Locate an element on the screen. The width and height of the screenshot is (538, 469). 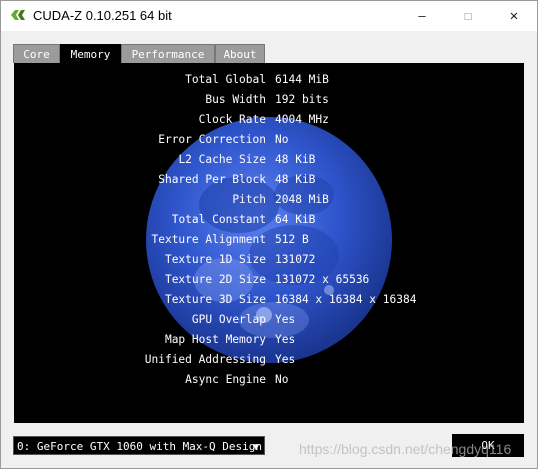
minimize-icon: — is located at coordinates (422, 16).